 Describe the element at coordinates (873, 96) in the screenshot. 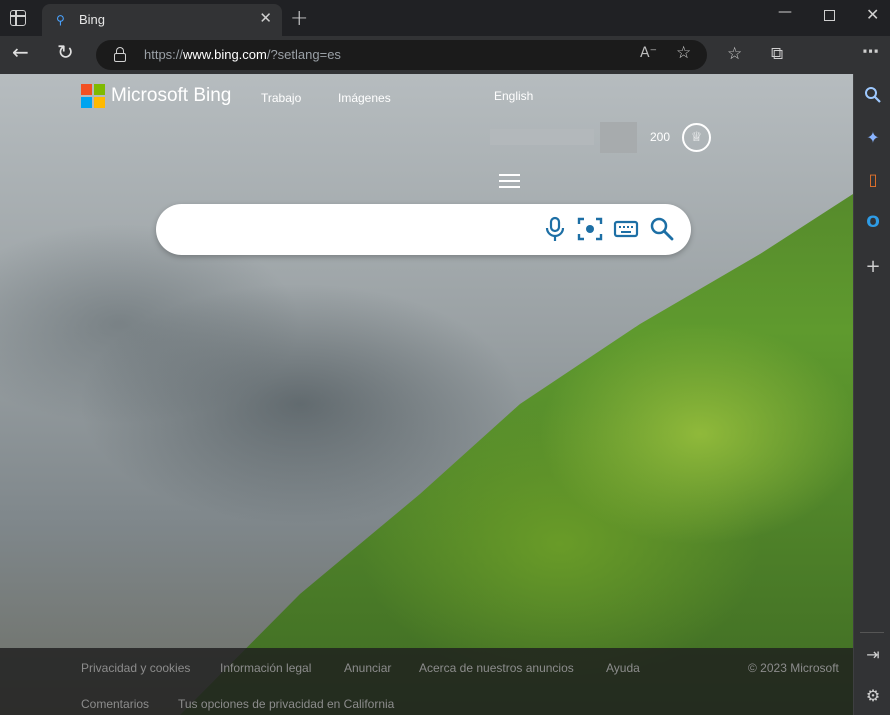

I see `sidebar-search-icon` at that location.